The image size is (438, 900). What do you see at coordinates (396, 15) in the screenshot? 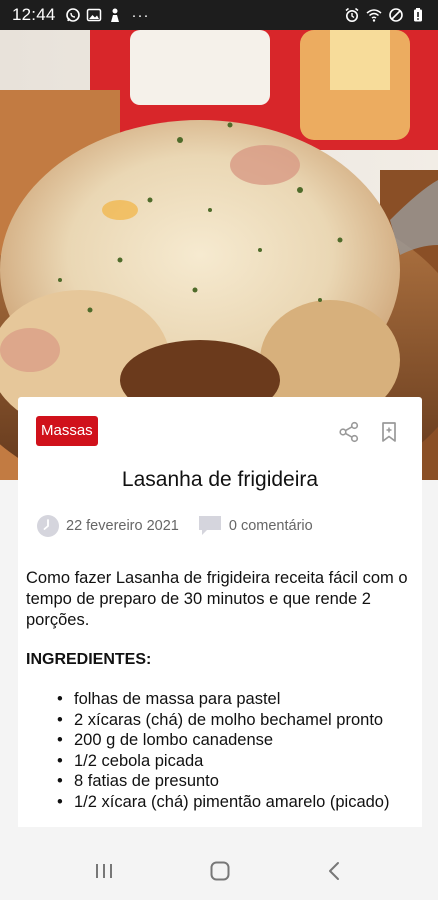
I see `do-not-disturb-icon` at bounding box center [396, 15].